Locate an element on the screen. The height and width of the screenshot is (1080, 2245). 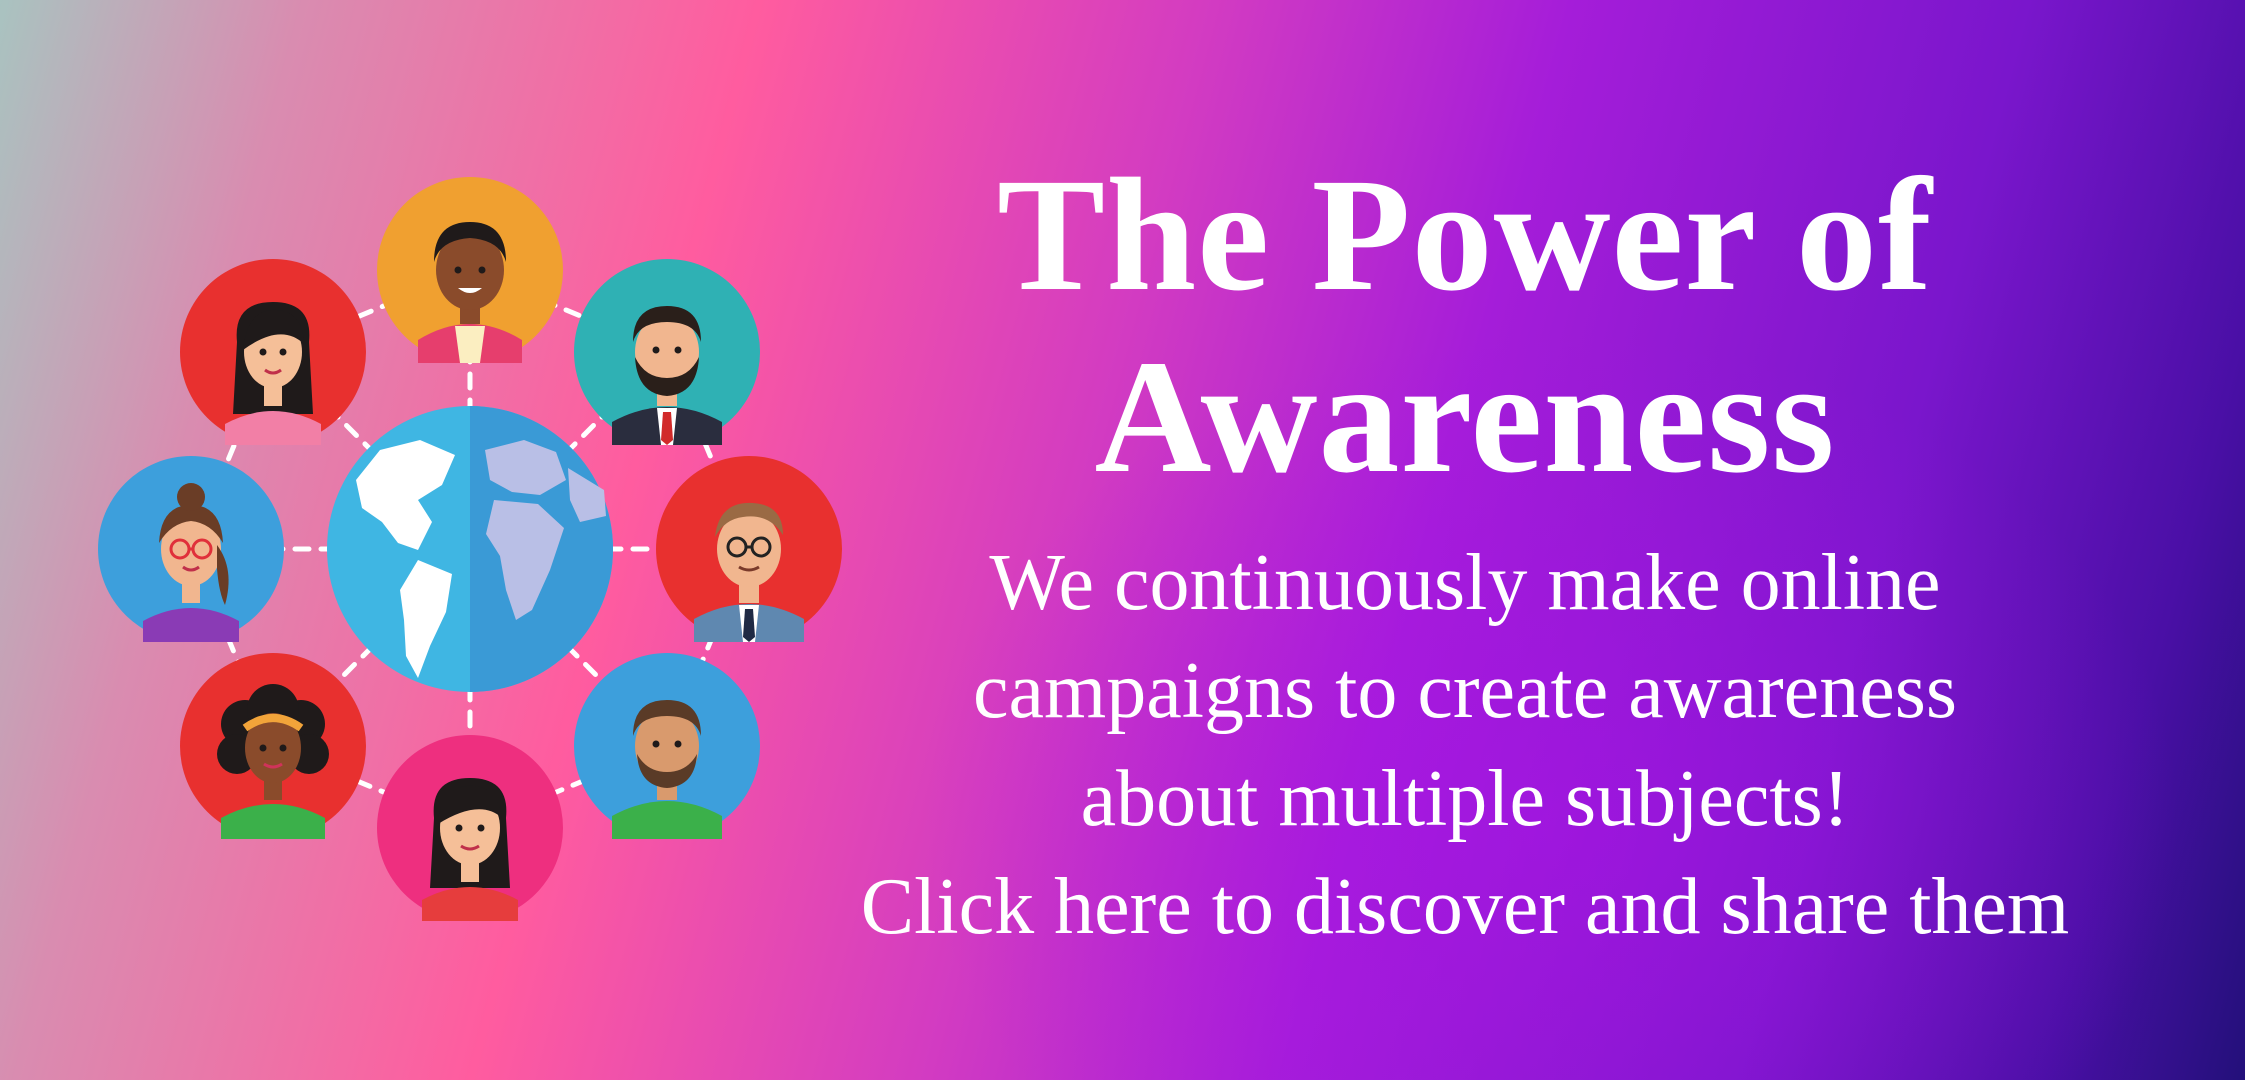
avatar-woman-glasses-blue-bg is located at coordinates (191, 549).